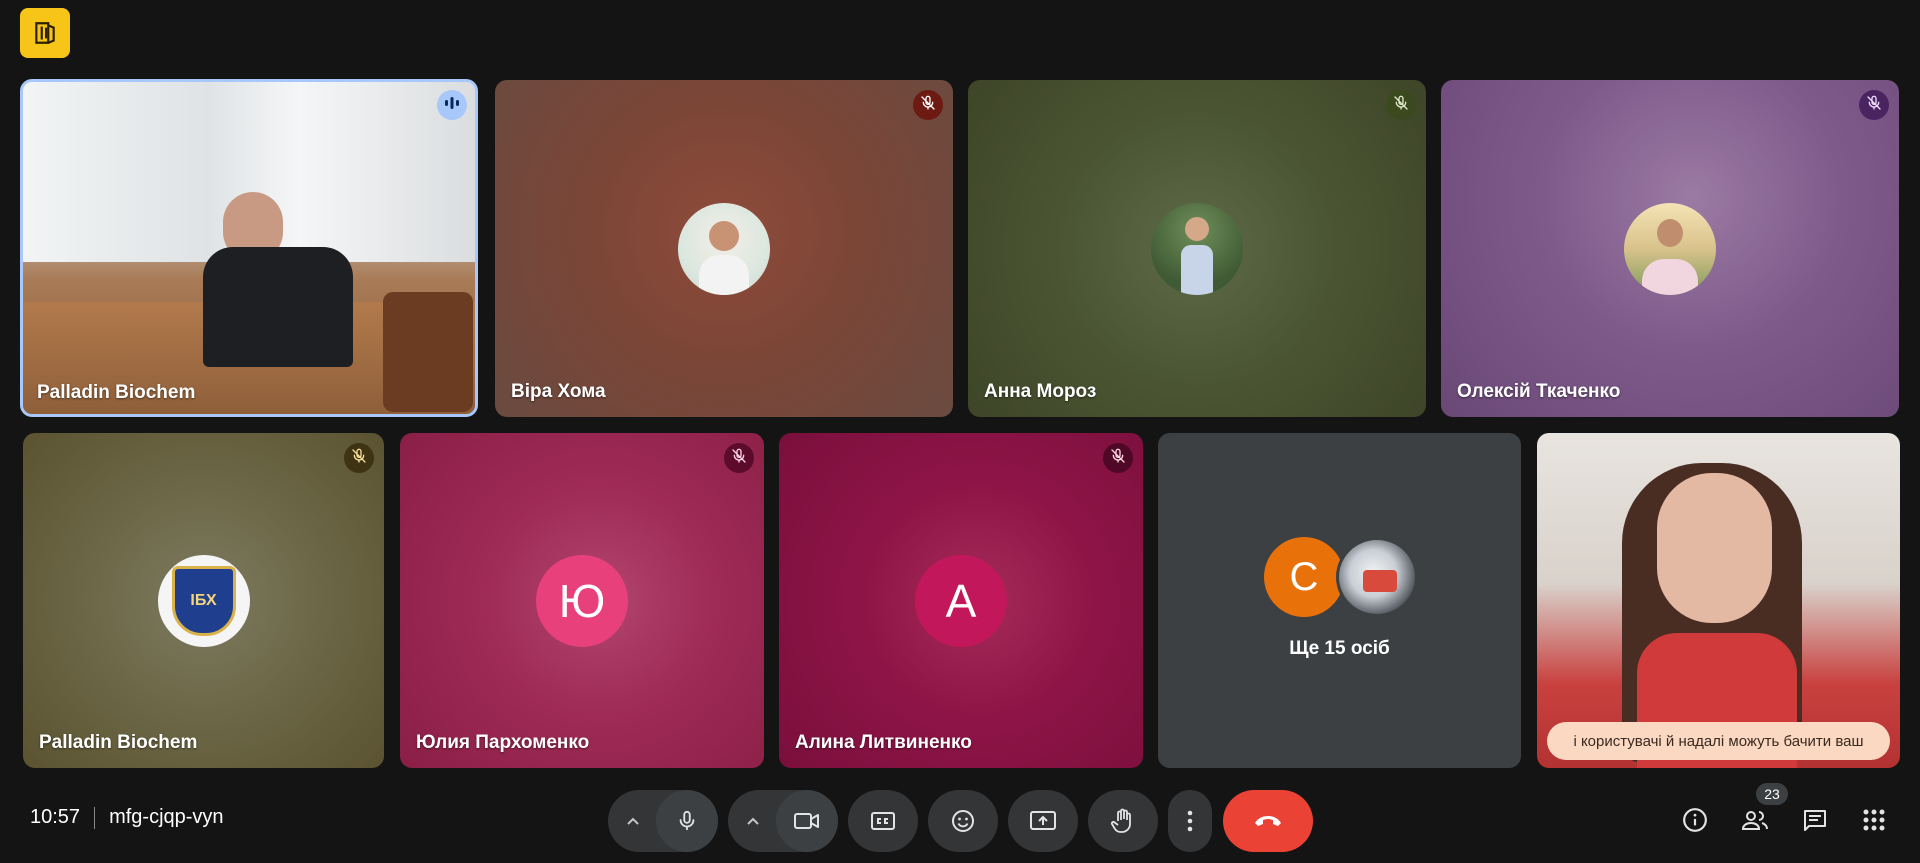 Image resolution: width=1920 pixels, height=863 pixels. I want to click on participant-name: Юлия Пархоменко, so click(503, 742).